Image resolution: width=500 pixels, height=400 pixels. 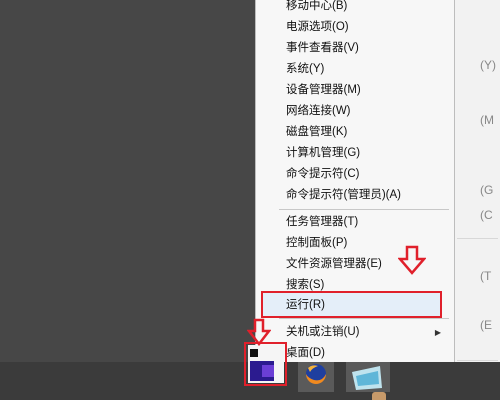 What do you see at coordinates (486, 215) in the screenshot?
I see `background-text: (C` at bounding box center [486, 215].